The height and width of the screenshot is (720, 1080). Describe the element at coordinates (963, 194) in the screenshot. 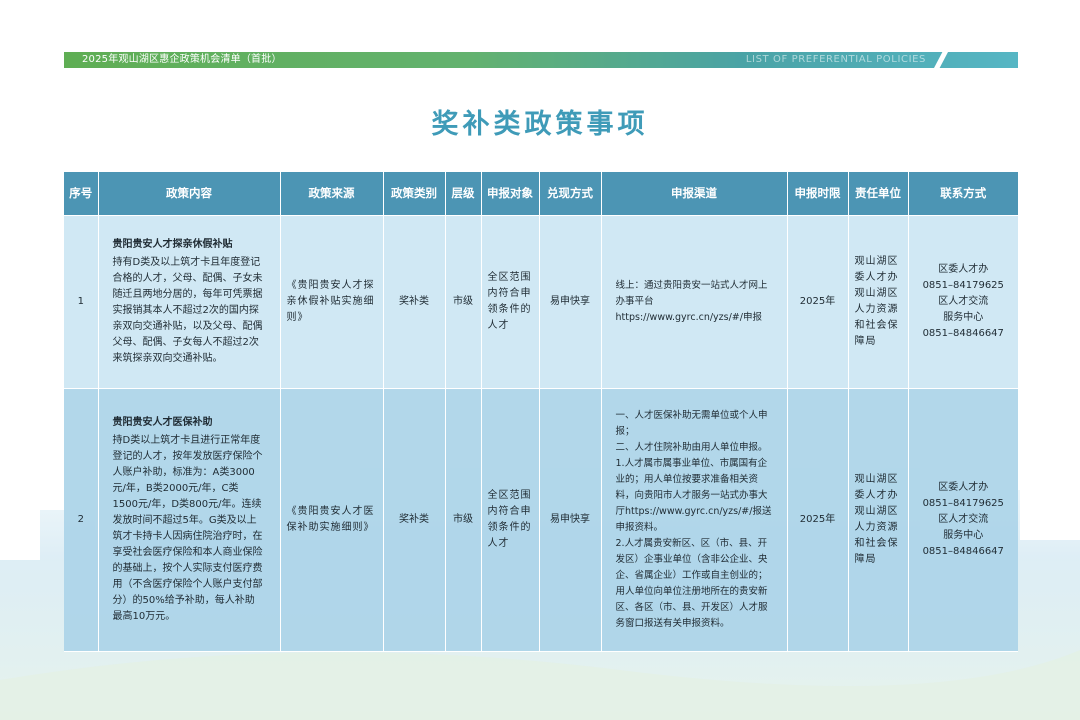

I see `col-header-contact: 联系方式` at that location.